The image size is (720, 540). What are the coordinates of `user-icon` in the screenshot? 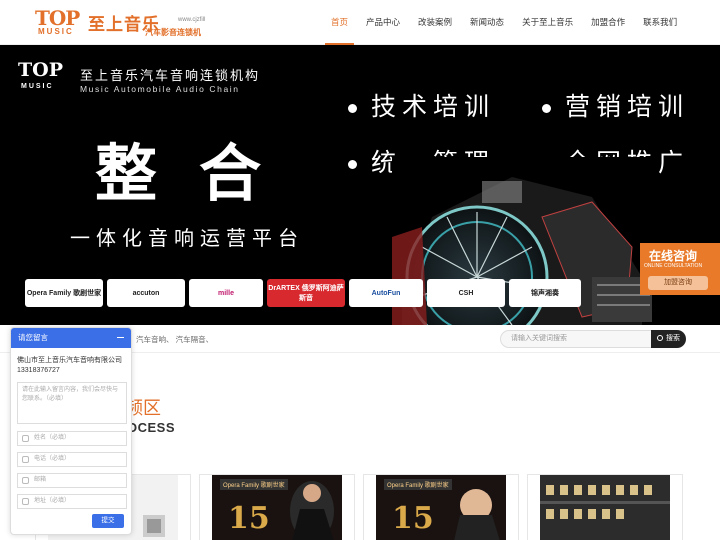 It's located at (25, 438).